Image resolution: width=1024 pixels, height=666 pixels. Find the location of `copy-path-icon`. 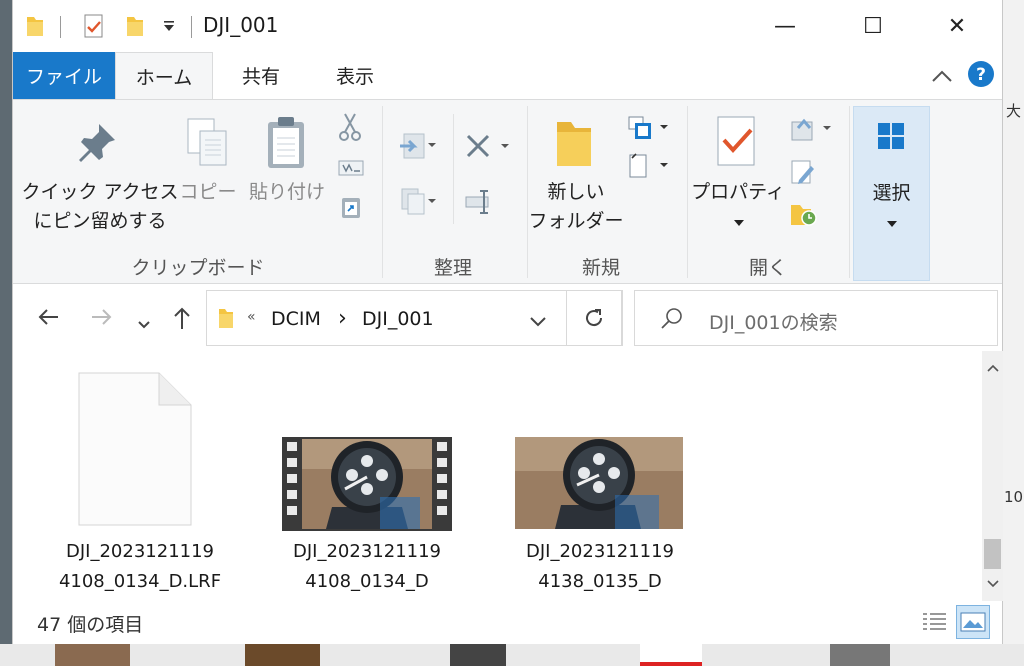

copy-path-icon is located at coordinates (351, 170).